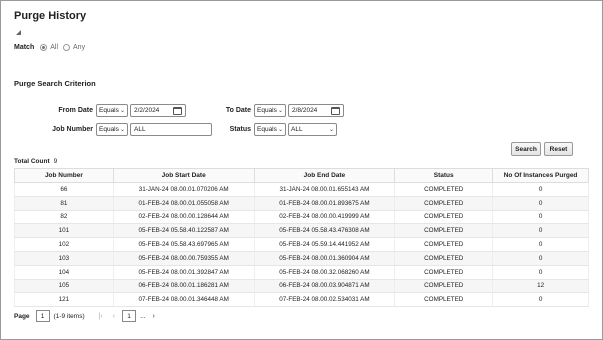  What do you see at coordinates (154, 316) in the screenshot?
I see `next-page-icon: ›` at bounding box center [154, 316].